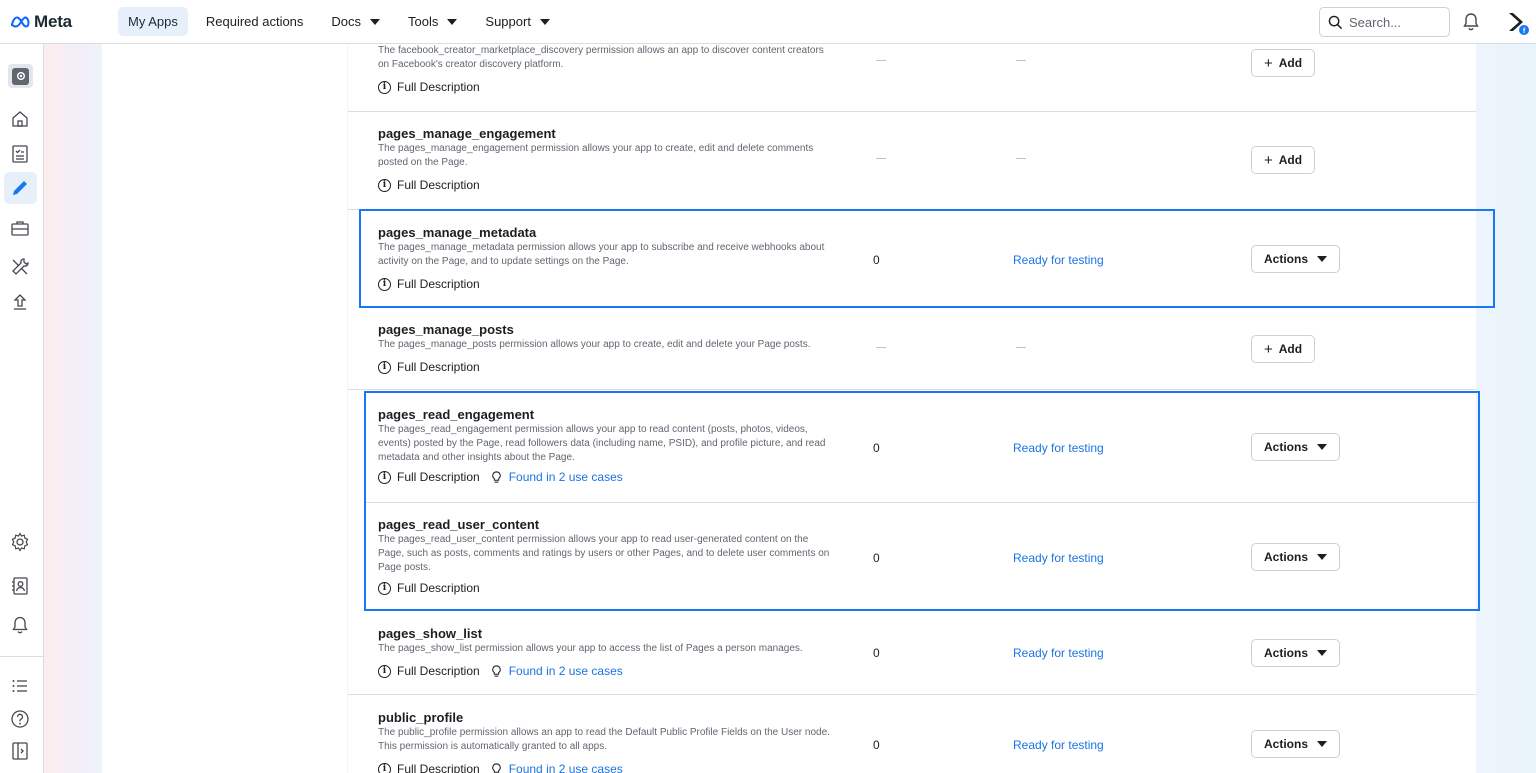  I want to click on bell-icon, so click(20, 625).